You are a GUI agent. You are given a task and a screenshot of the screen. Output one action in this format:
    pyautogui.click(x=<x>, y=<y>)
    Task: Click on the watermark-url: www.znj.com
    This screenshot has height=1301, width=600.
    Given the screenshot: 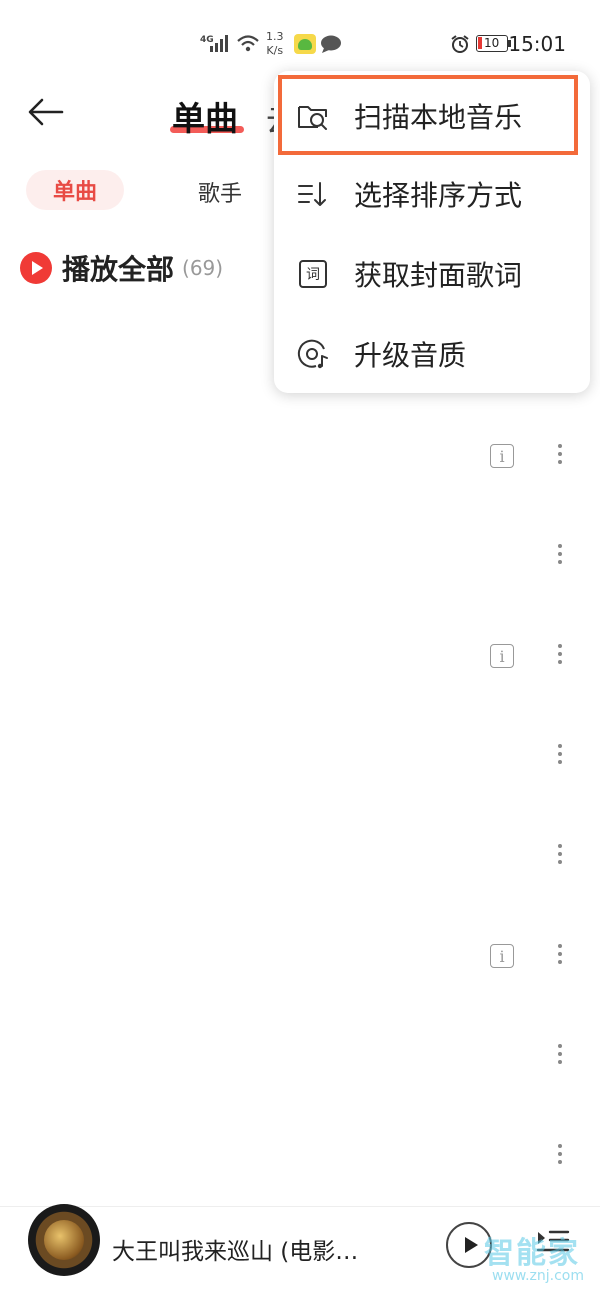 What is the action you would take?
    pyautogui.click(x=538, y=1276)
    